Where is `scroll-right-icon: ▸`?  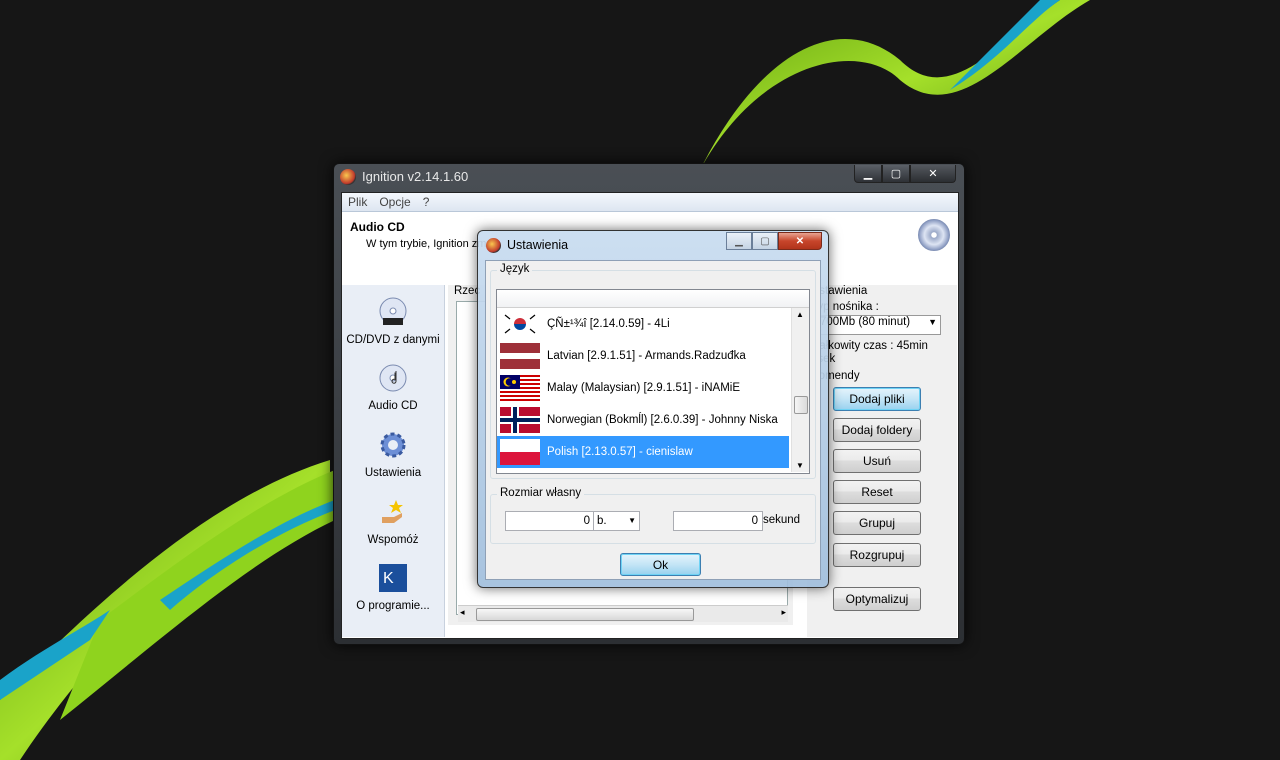
scroll-right-icon: ▸ is located at coordinates (783, 612).